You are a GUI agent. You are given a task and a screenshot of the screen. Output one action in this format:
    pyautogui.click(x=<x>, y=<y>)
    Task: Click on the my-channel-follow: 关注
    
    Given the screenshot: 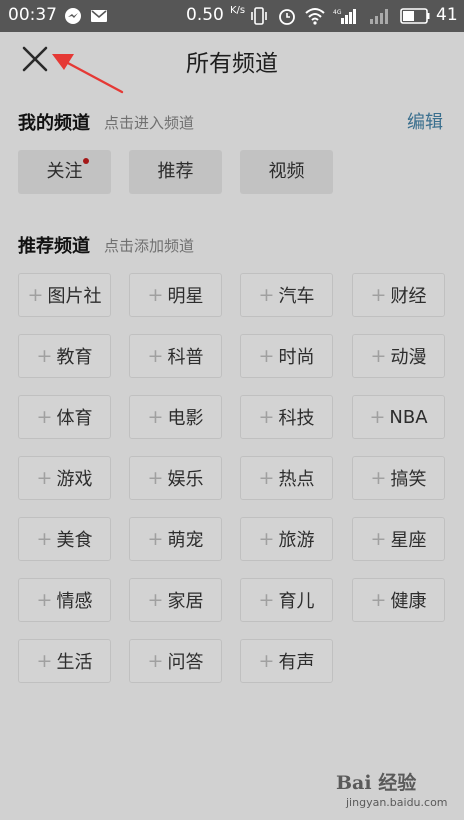 What is the action you would take?
    pyautogui.click(x=64, y=172)
    